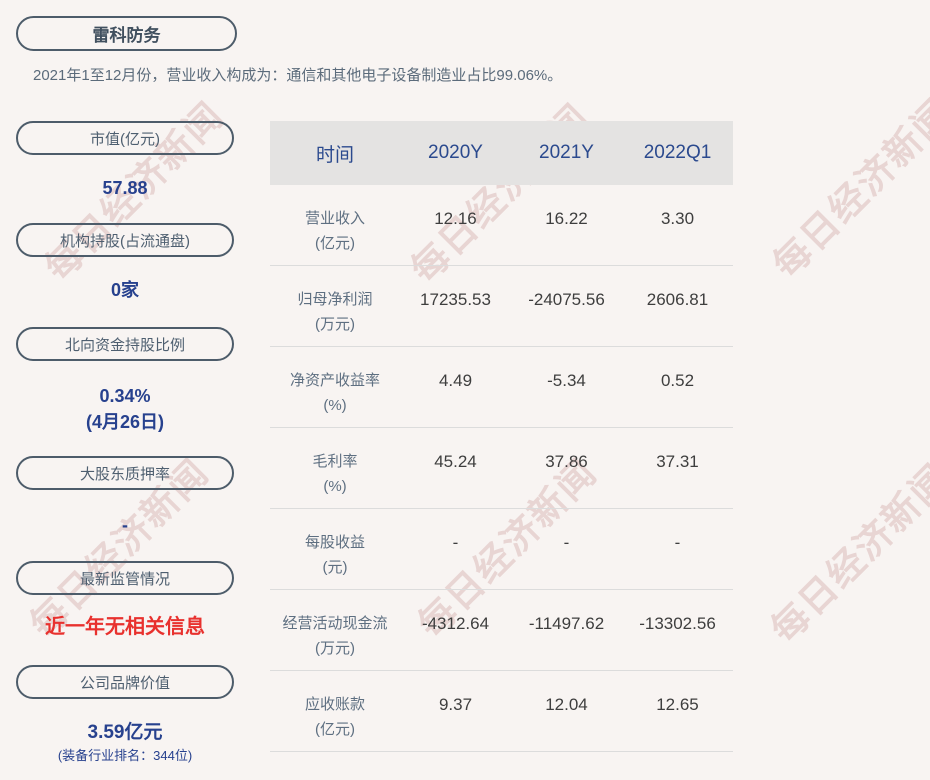 The image size is (930, 780). What do you see at coordinates (455, 623) in the screenshot?
I see `metric-value: -4312.64` at bounding box center [455, 623].